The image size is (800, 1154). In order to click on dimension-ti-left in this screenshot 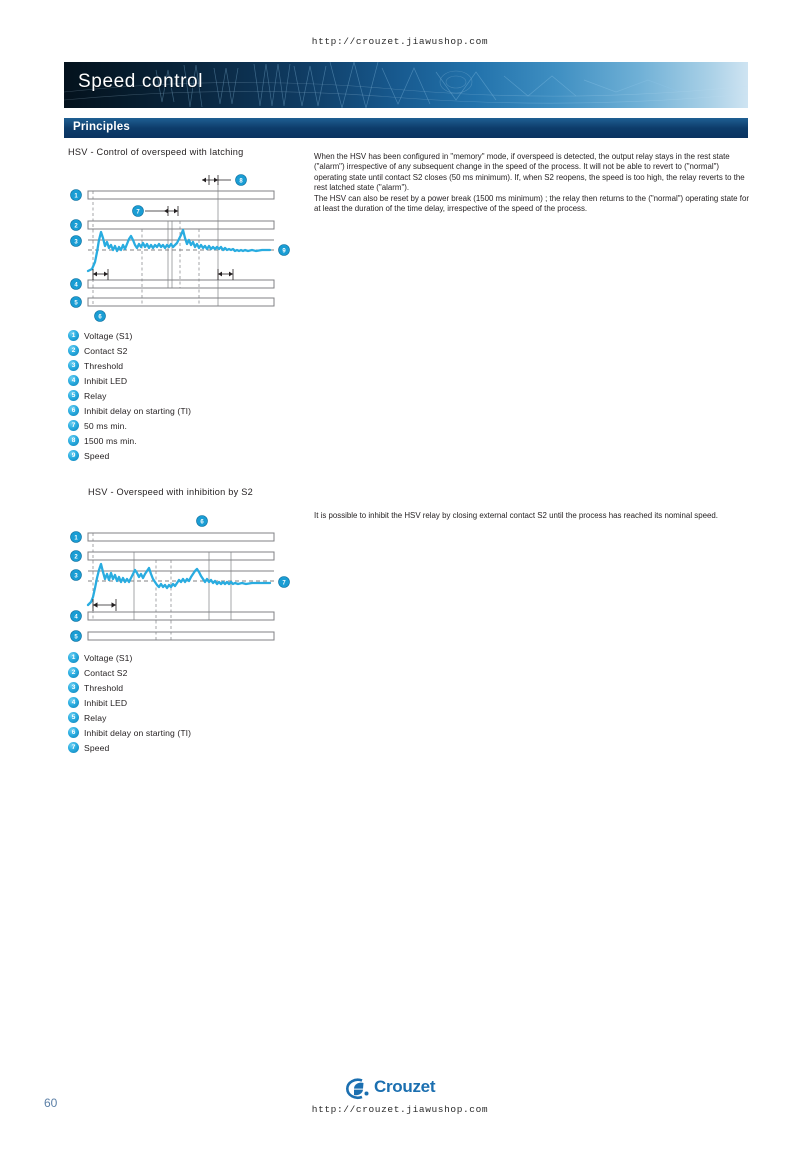, I will do `click(100, 274)`.